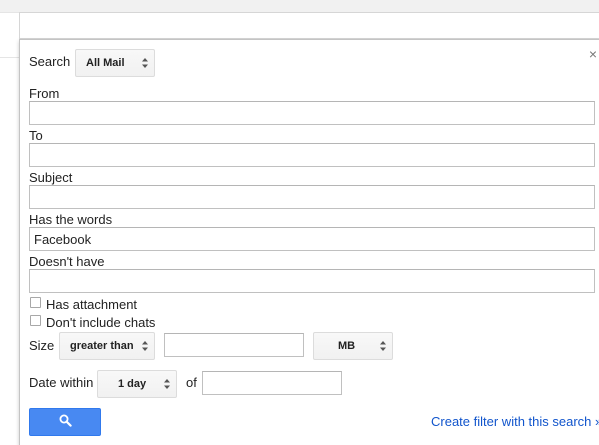 Image resolution: width=599 pixels, height=445 pixels. Describe the element at coordinates (132, 384) in the screenshot. I see `date-range-value: 1 day` at that location.